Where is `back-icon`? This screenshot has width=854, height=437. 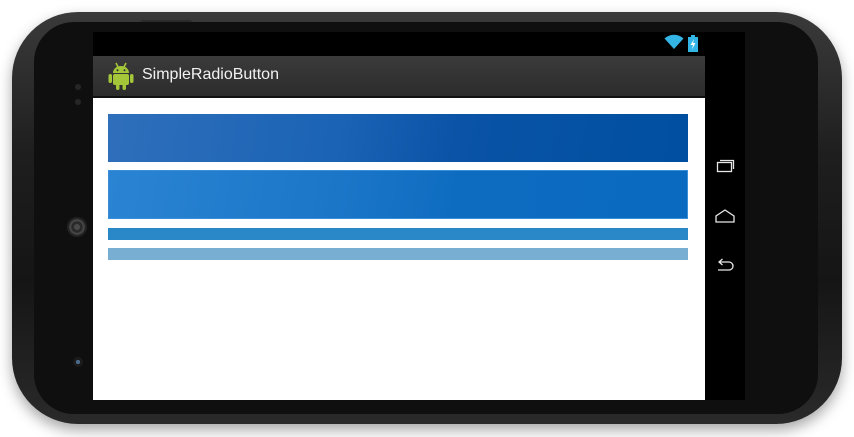
back-icon is located at coordinates (725, 266).